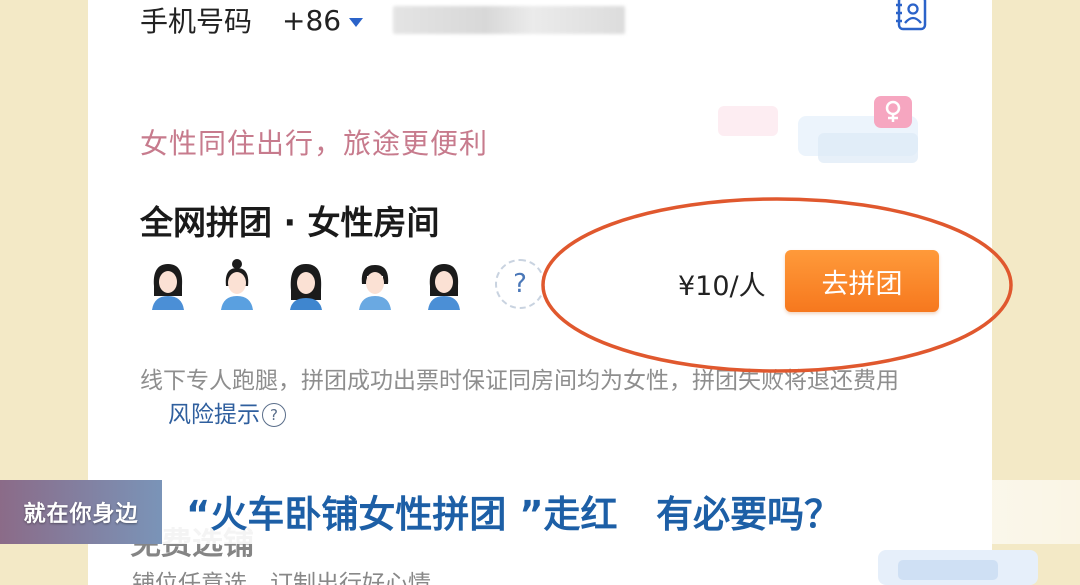 This screenshot has height=585, width=1080. Describe the element at coordinates (274, 415) in the screenshot. I see `question-circle-icon: ?` at that location.